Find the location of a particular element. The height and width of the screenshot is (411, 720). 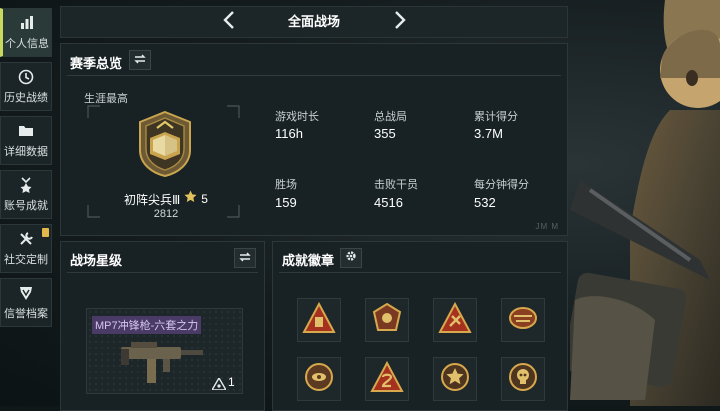

clock-icon is located at coordinates (26, 77).